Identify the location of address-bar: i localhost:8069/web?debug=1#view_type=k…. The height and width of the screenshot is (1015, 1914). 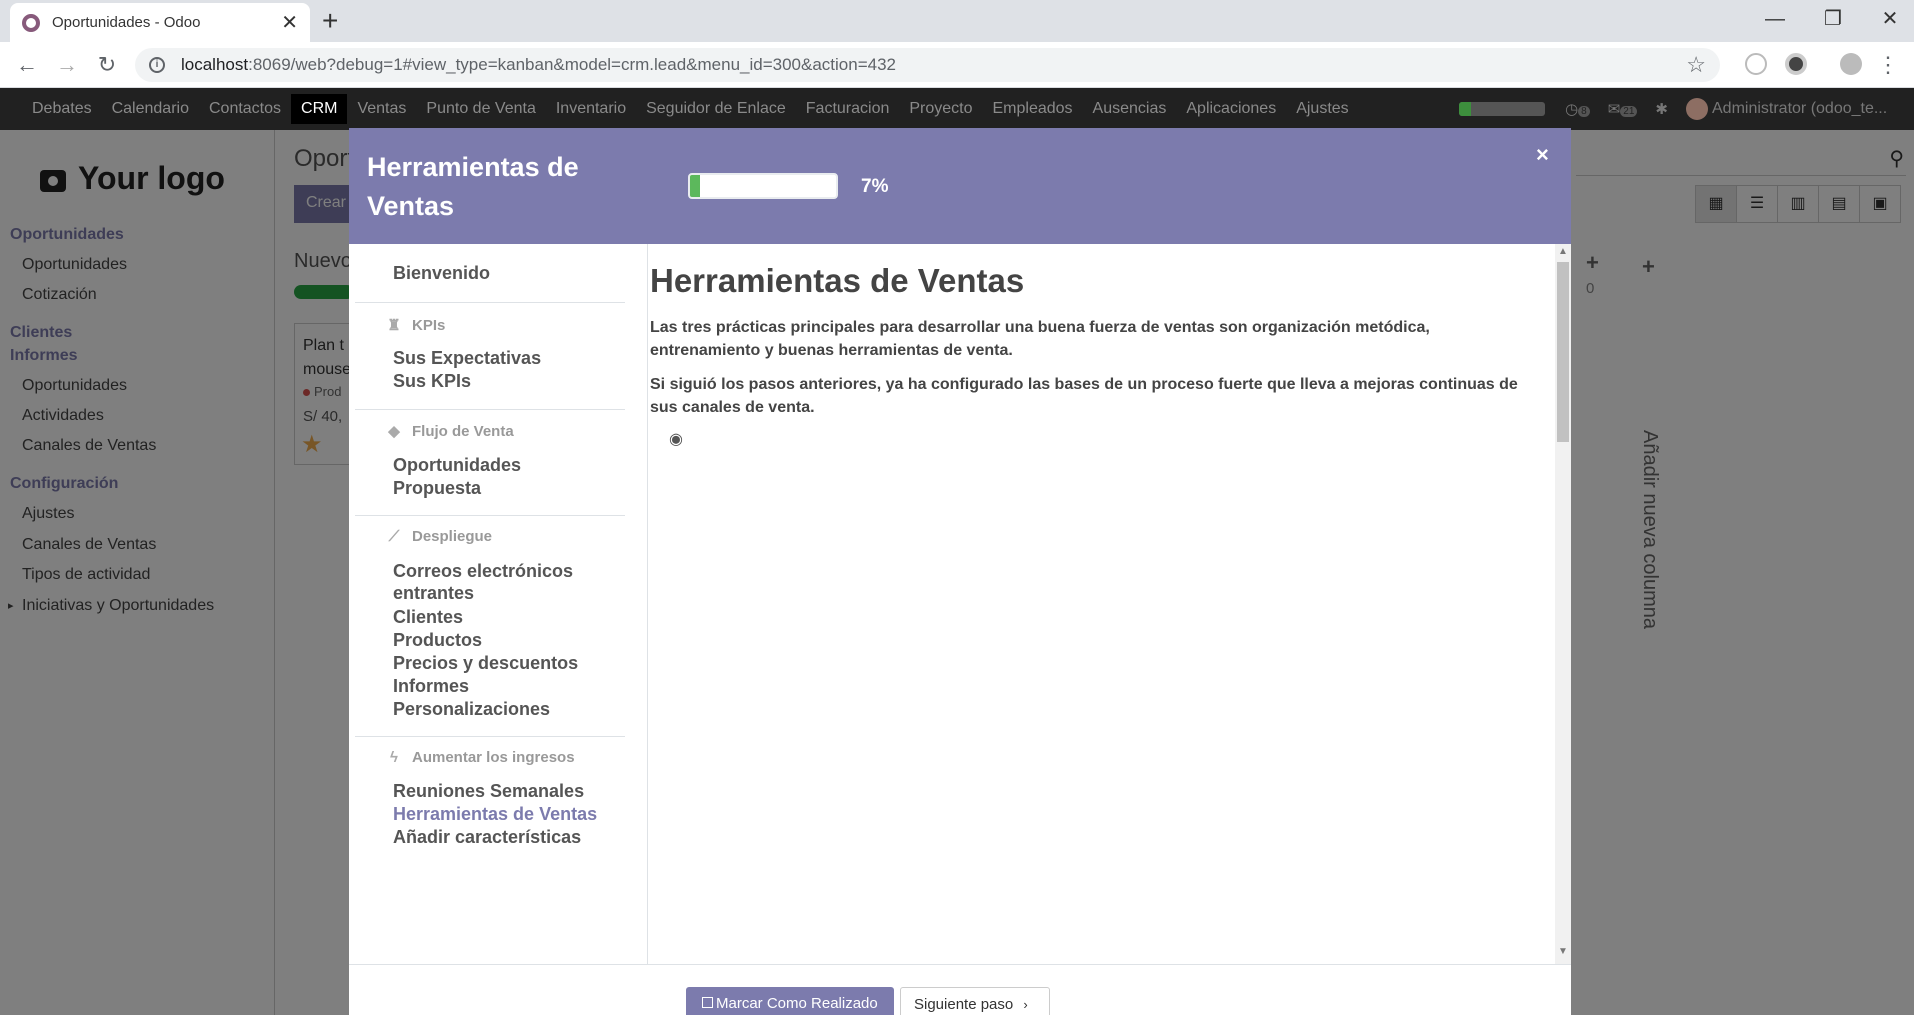
(927, 65).